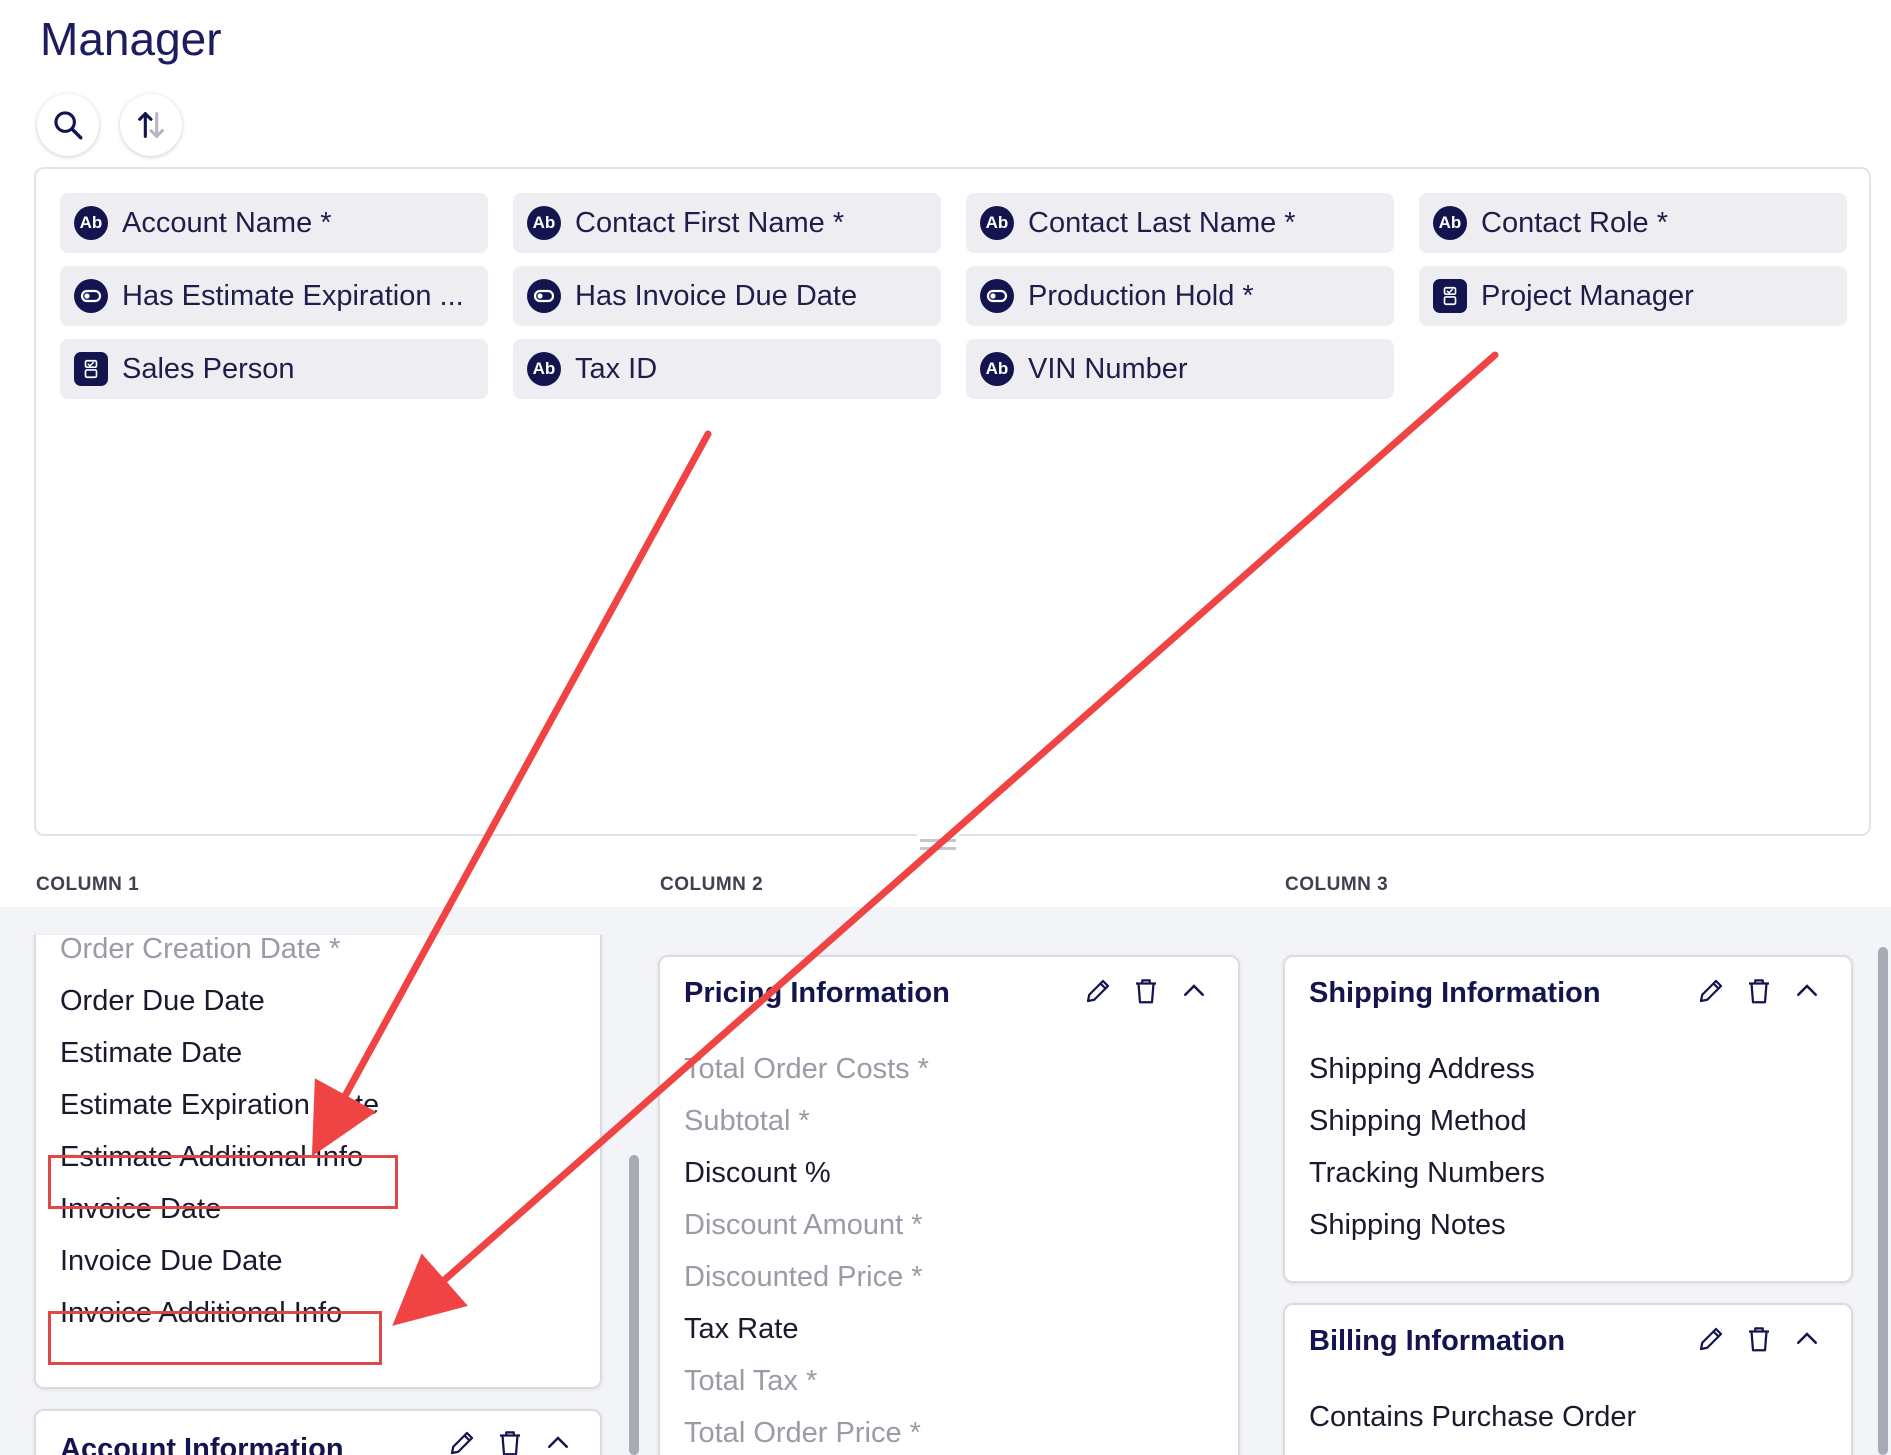 This screenshot has height=1455, width=1891. I want to click on page-title: Manager, so click(131, 39).